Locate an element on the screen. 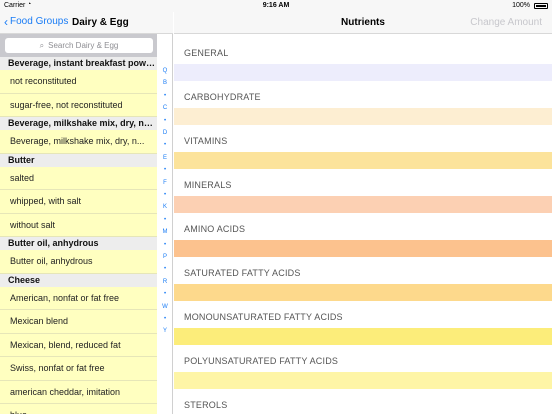 The width and height of the screenshot is (552, 414). status-time: 9:16 AM is located at coordinates (276, 5).